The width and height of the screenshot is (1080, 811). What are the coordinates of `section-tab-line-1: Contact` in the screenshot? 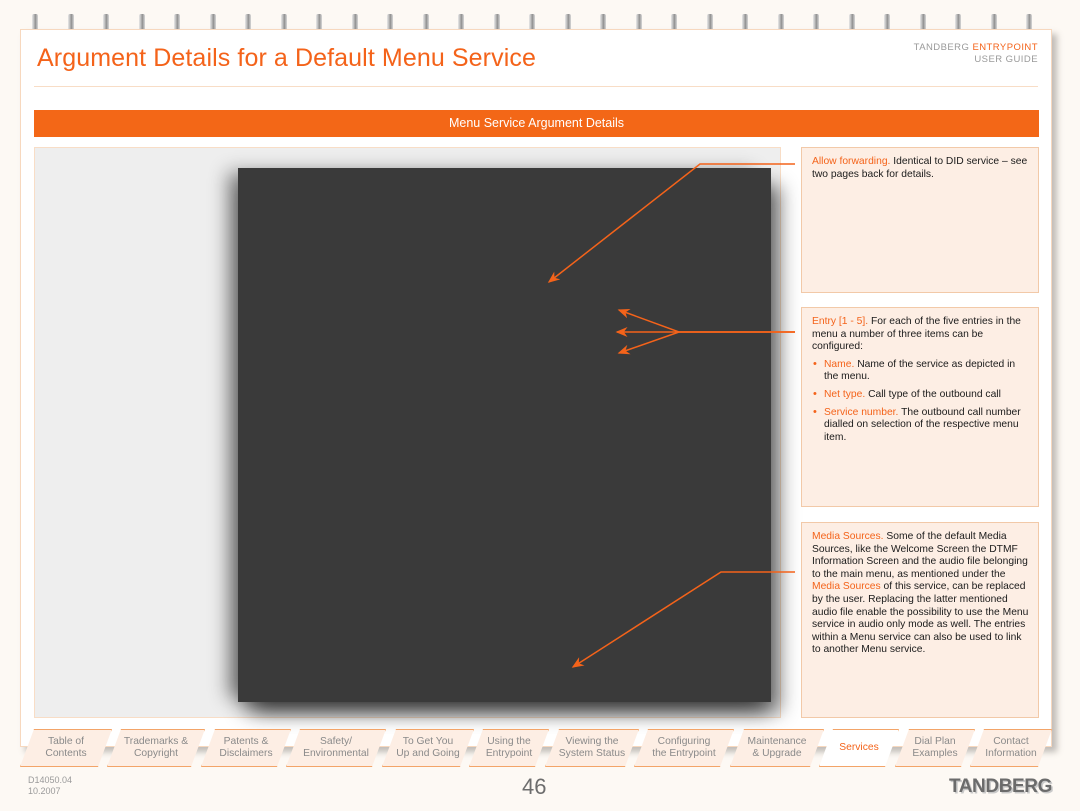 It's located at (1011, 741).